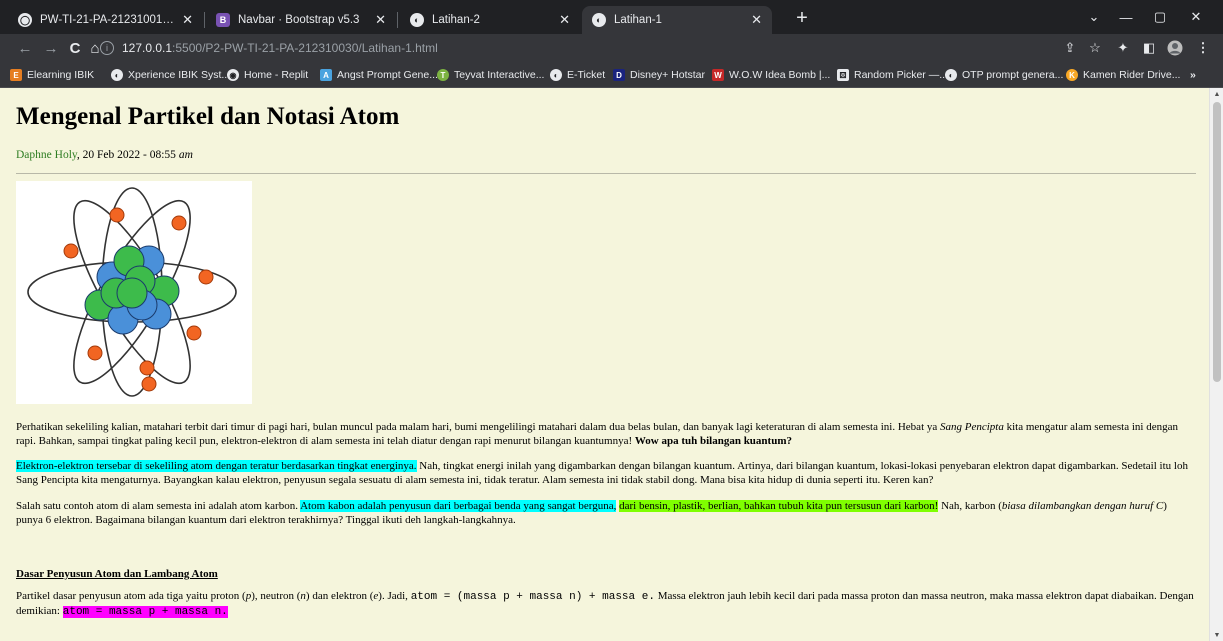 The image size is (1223, 641). What do you see at coordinates (1070, 48) in the screenshot?
I see `share-icon: ⇪` at bounding box center [1070, 48].